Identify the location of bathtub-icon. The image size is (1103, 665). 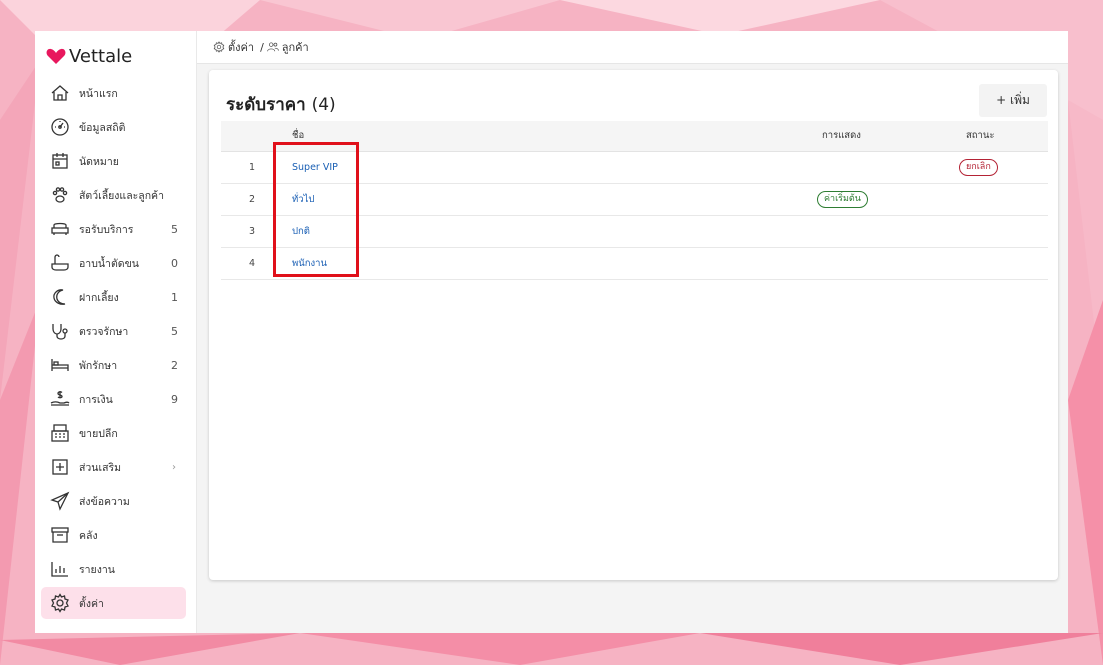
(60, 263).